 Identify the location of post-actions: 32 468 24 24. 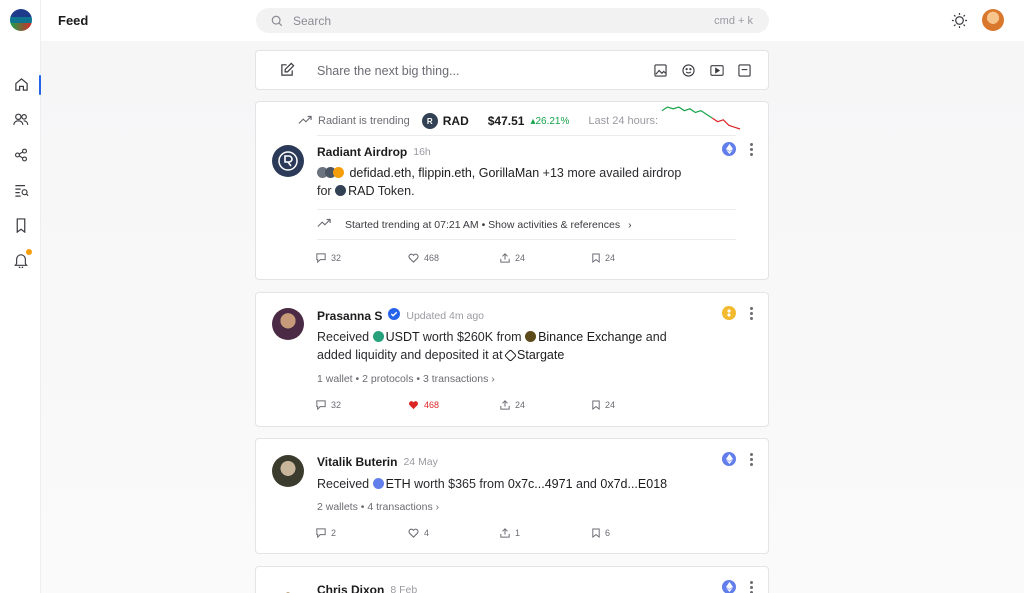
(500, 258).